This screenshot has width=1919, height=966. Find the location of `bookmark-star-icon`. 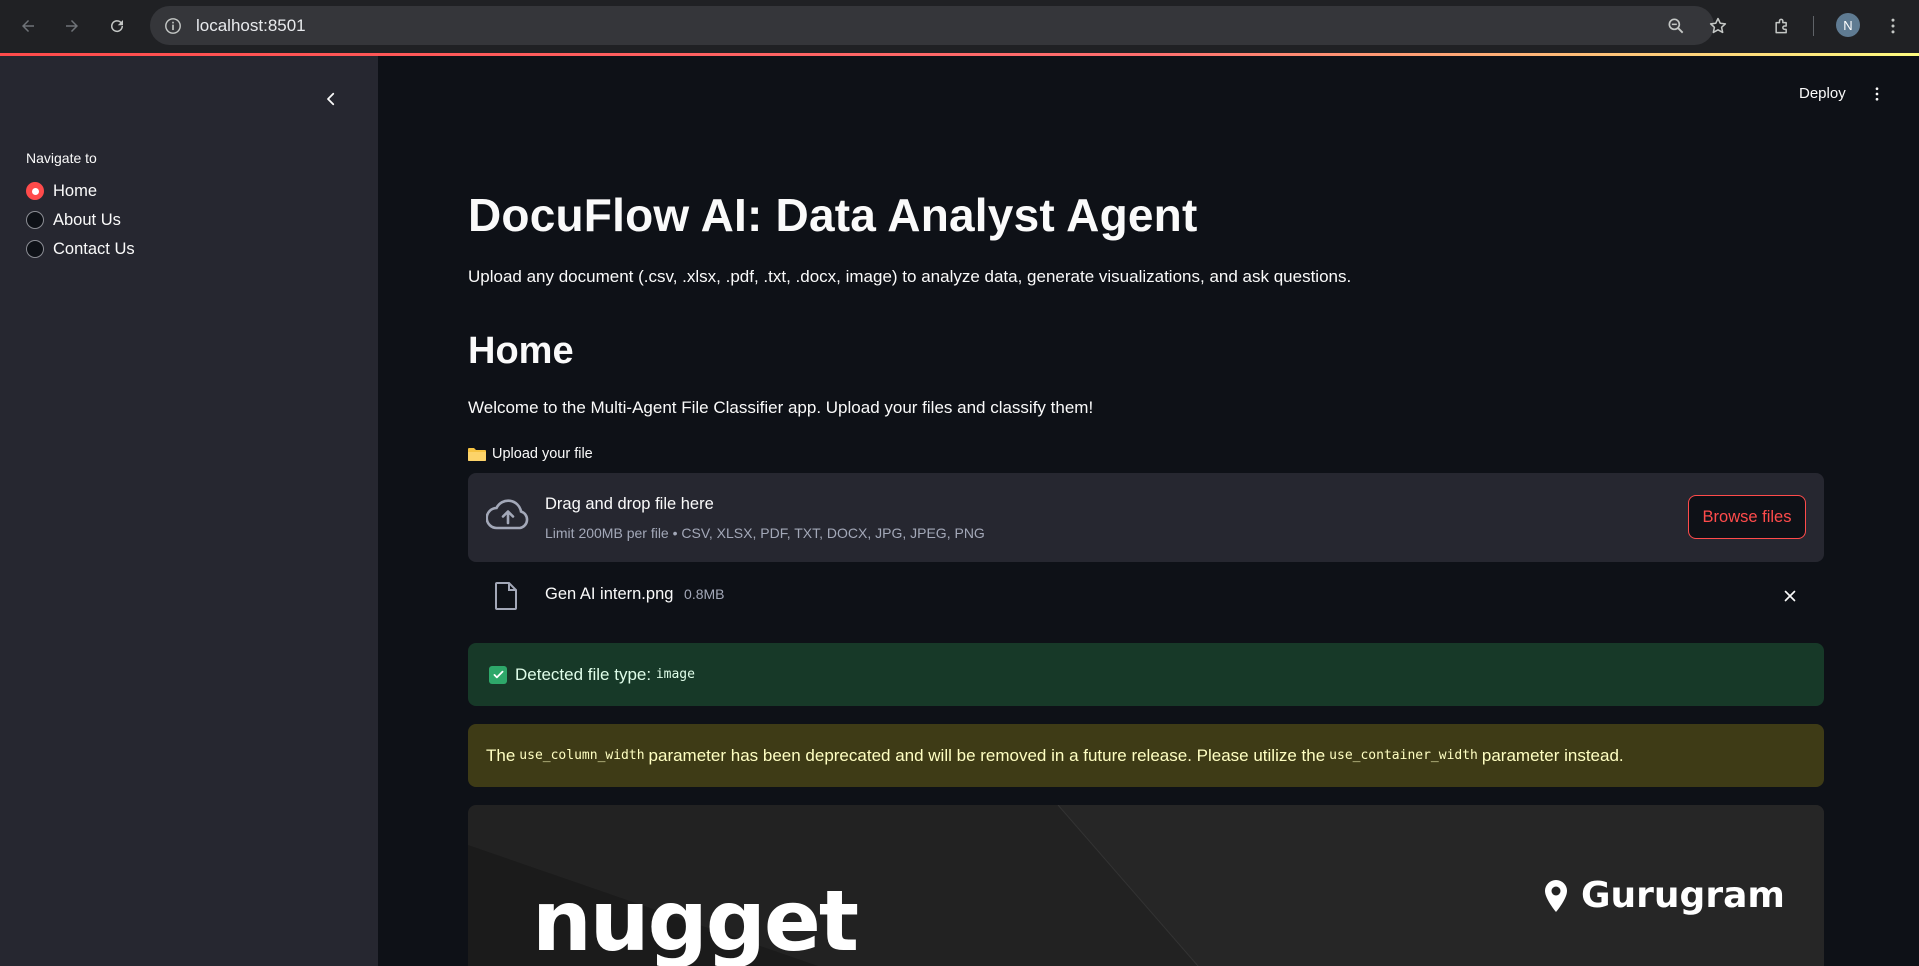

bookmark-star-icon is located at coordinates (1718, 26).